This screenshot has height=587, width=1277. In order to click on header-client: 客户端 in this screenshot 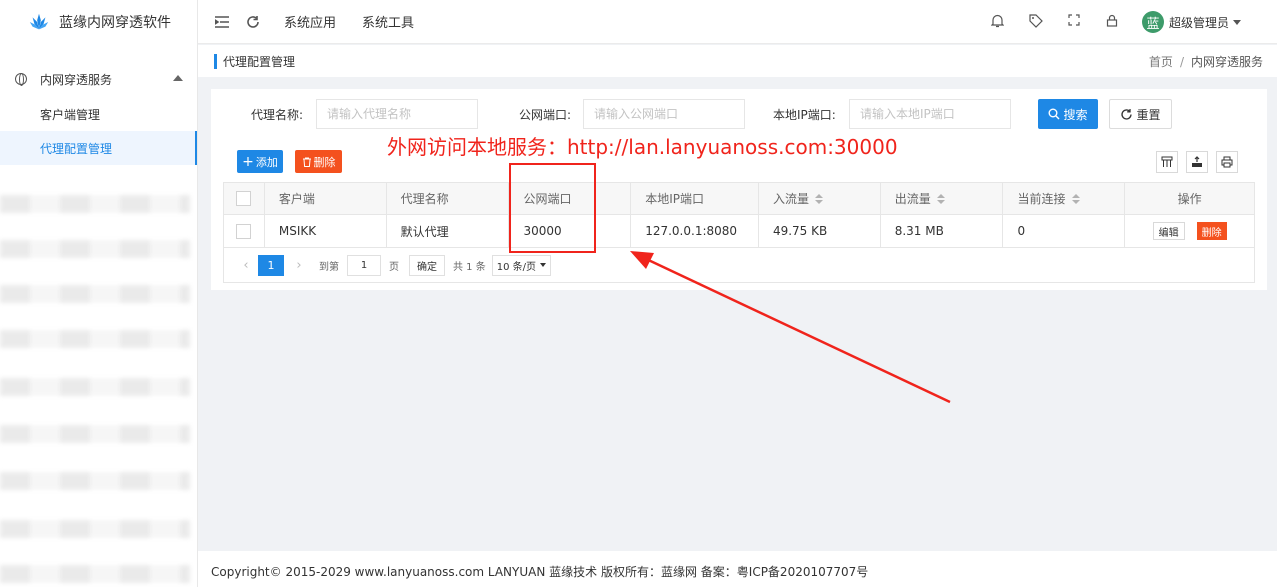, I will do `click(326, 198)`.